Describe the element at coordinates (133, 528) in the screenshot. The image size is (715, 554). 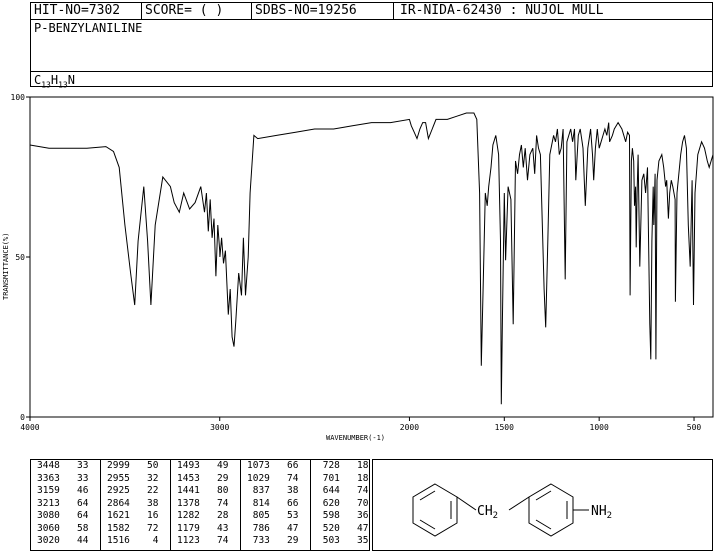
I see `peak-row: 1582 72` at that location.